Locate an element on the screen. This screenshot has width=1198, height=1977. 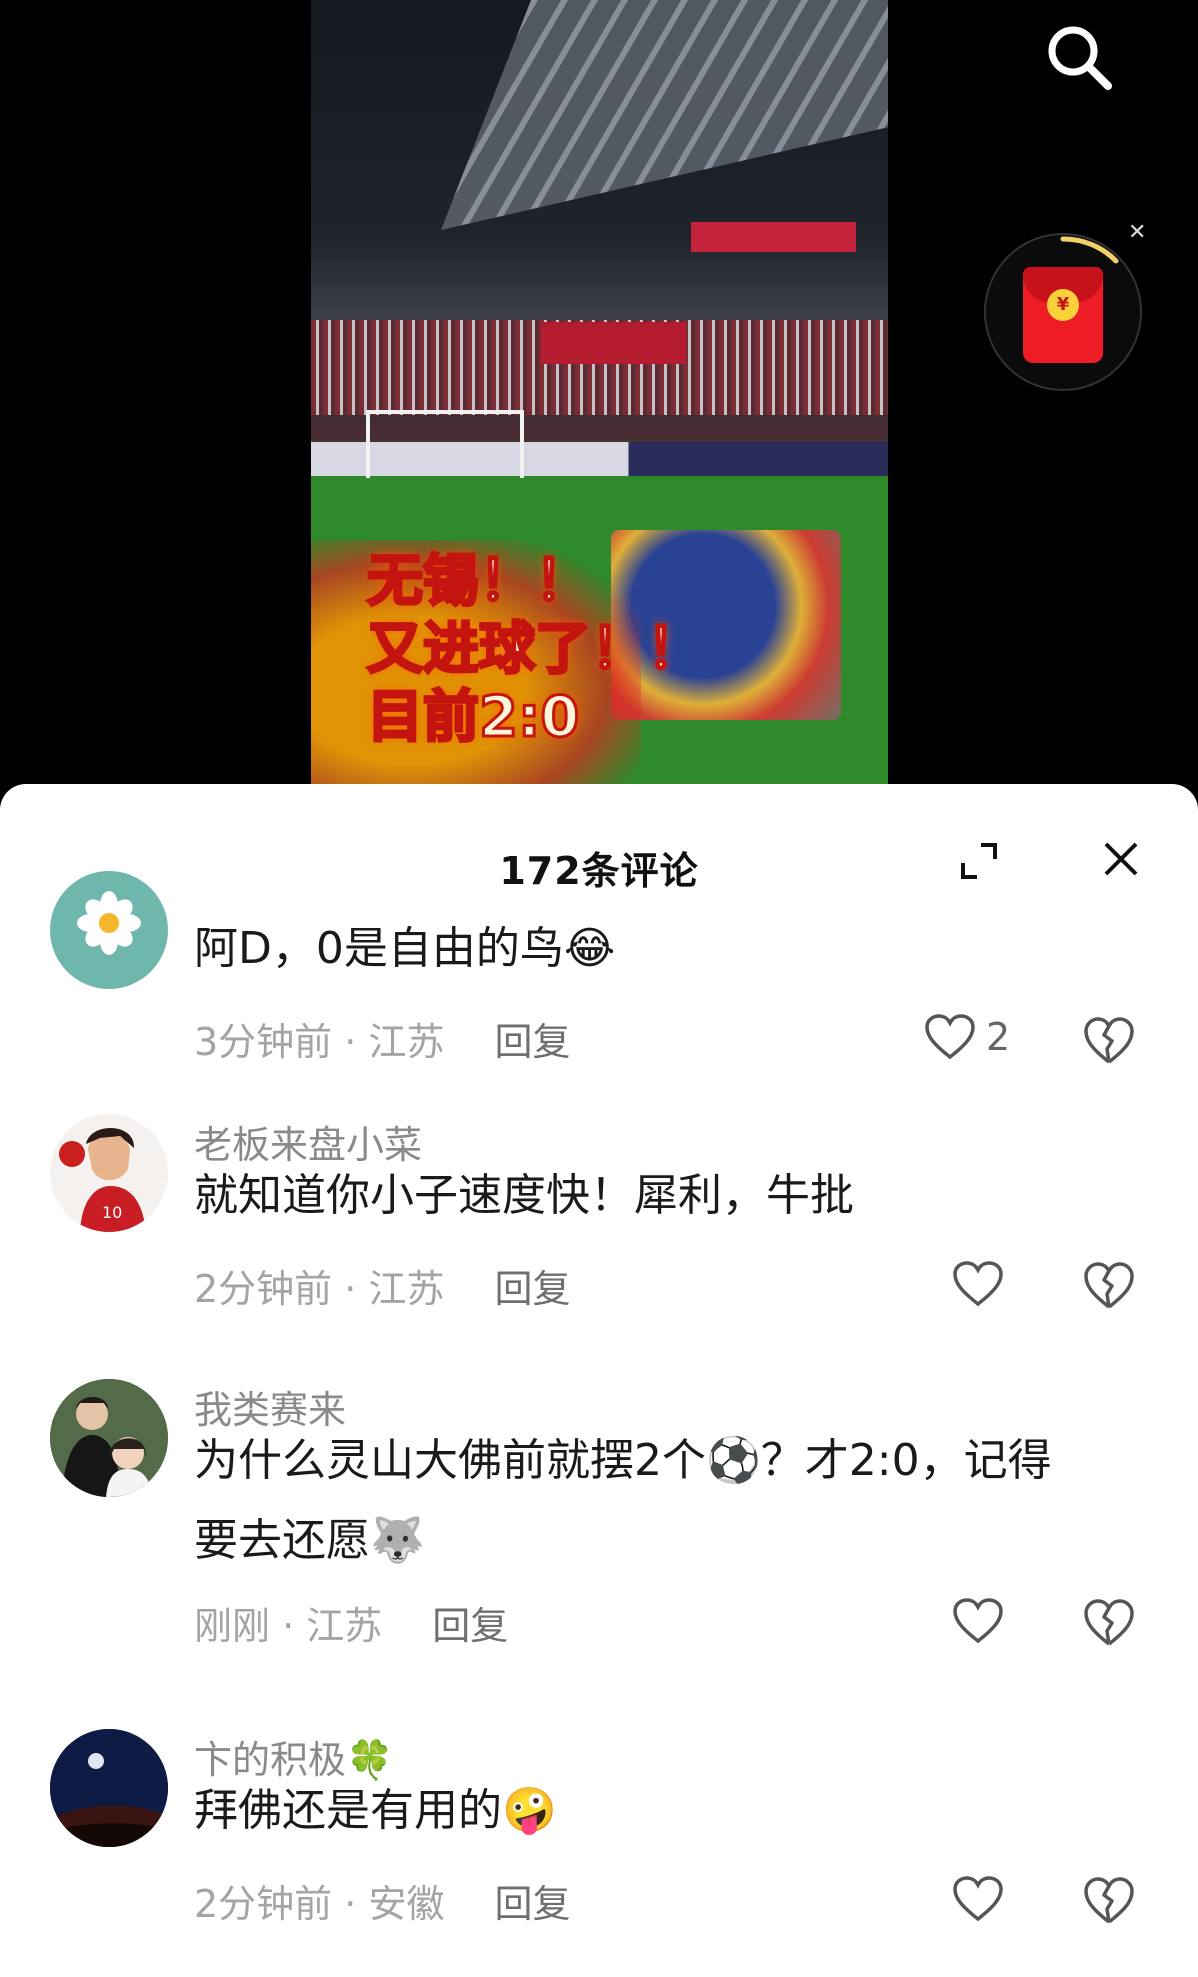
comment-text: 为什么灵山大佛前就摆2个⚽？才2:0，记得 要去还愿🐺 is located at coordinates (674, 1501).